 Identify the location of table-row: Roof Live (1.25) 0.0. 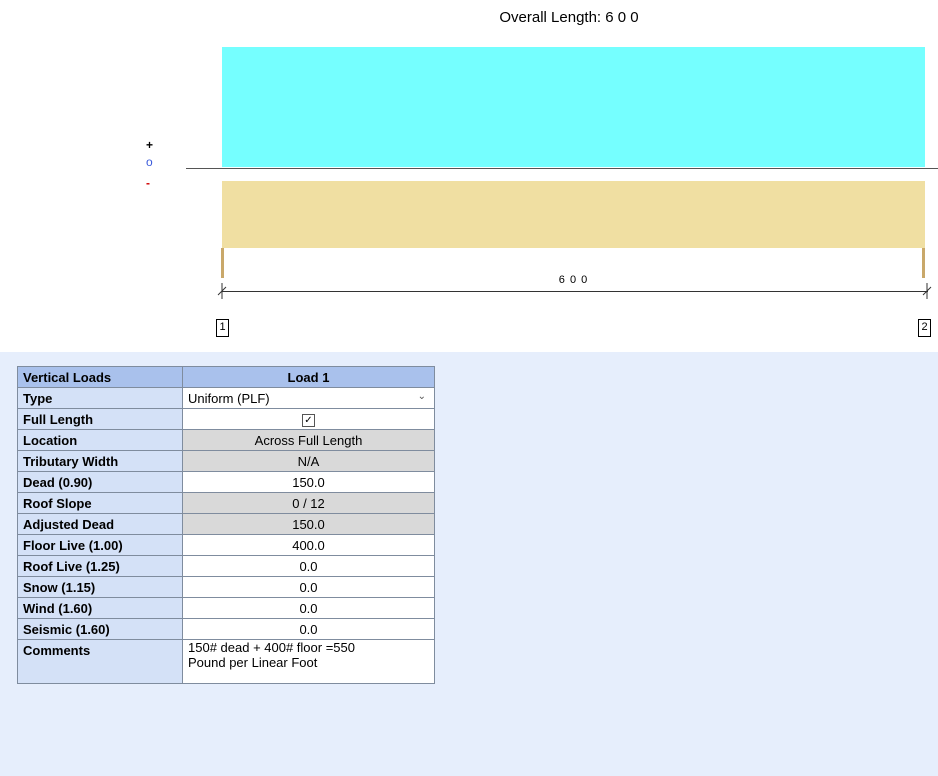
(226, 566).